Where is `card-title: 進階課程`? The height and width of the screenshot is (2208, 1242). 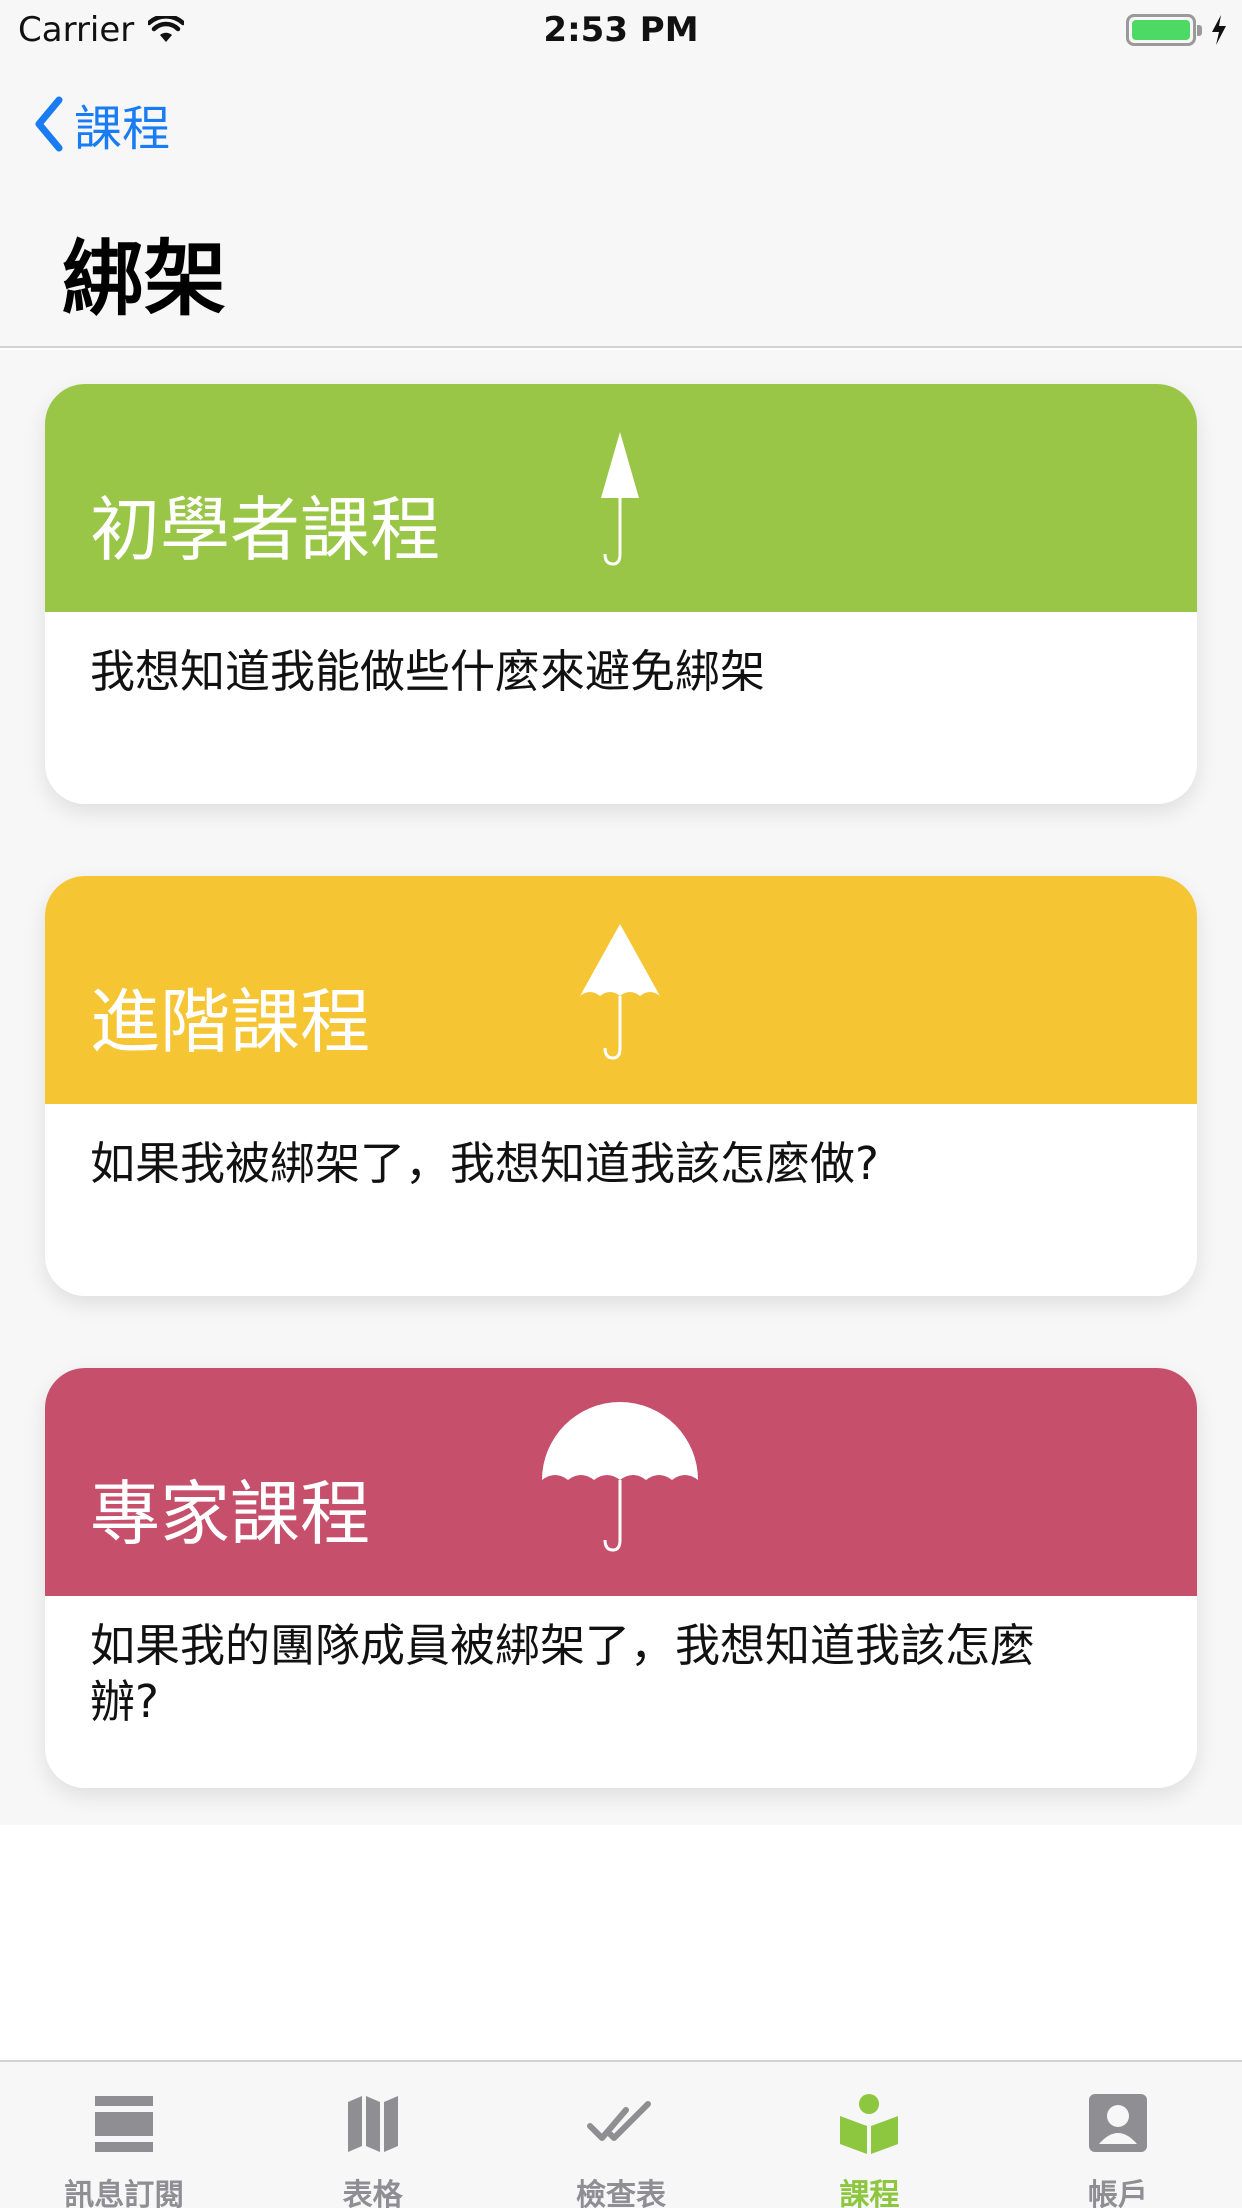 card-title: 進階課程 is located at coordinates (230, 1022).